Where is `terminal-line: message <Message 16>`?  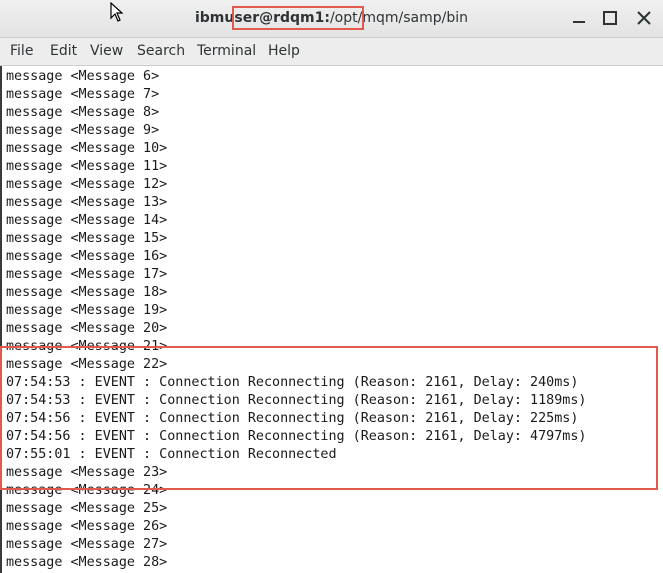 terminal-line: message <Message 16> is located at coordinates (87, 256).